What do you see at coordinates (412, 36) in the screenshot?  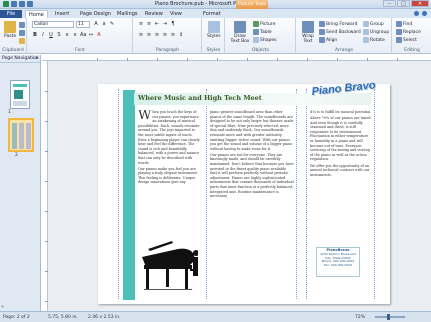 I see `editing-group: Find Replace Select Editing` at bounding box center [412, 36].